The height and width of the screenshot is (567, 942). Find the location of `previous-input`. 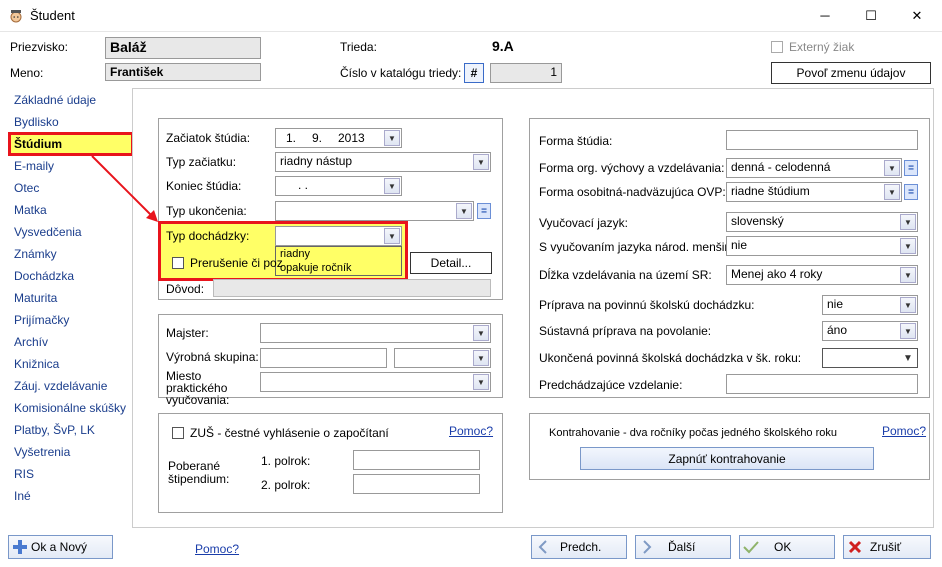

previous-input is located at coordinates (822, 384).